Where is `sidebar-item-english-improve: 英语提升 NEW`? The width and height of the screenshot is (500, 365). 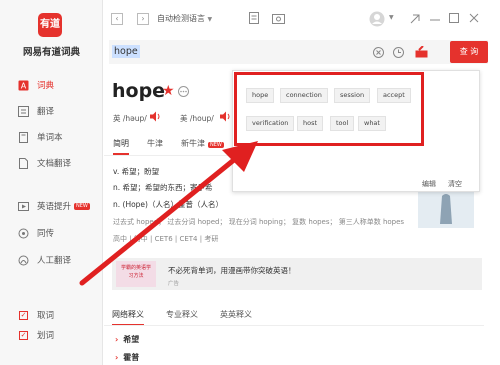
sidebar-item-english-improve: 英语提升 NEW is located at coordinates (53, 206).